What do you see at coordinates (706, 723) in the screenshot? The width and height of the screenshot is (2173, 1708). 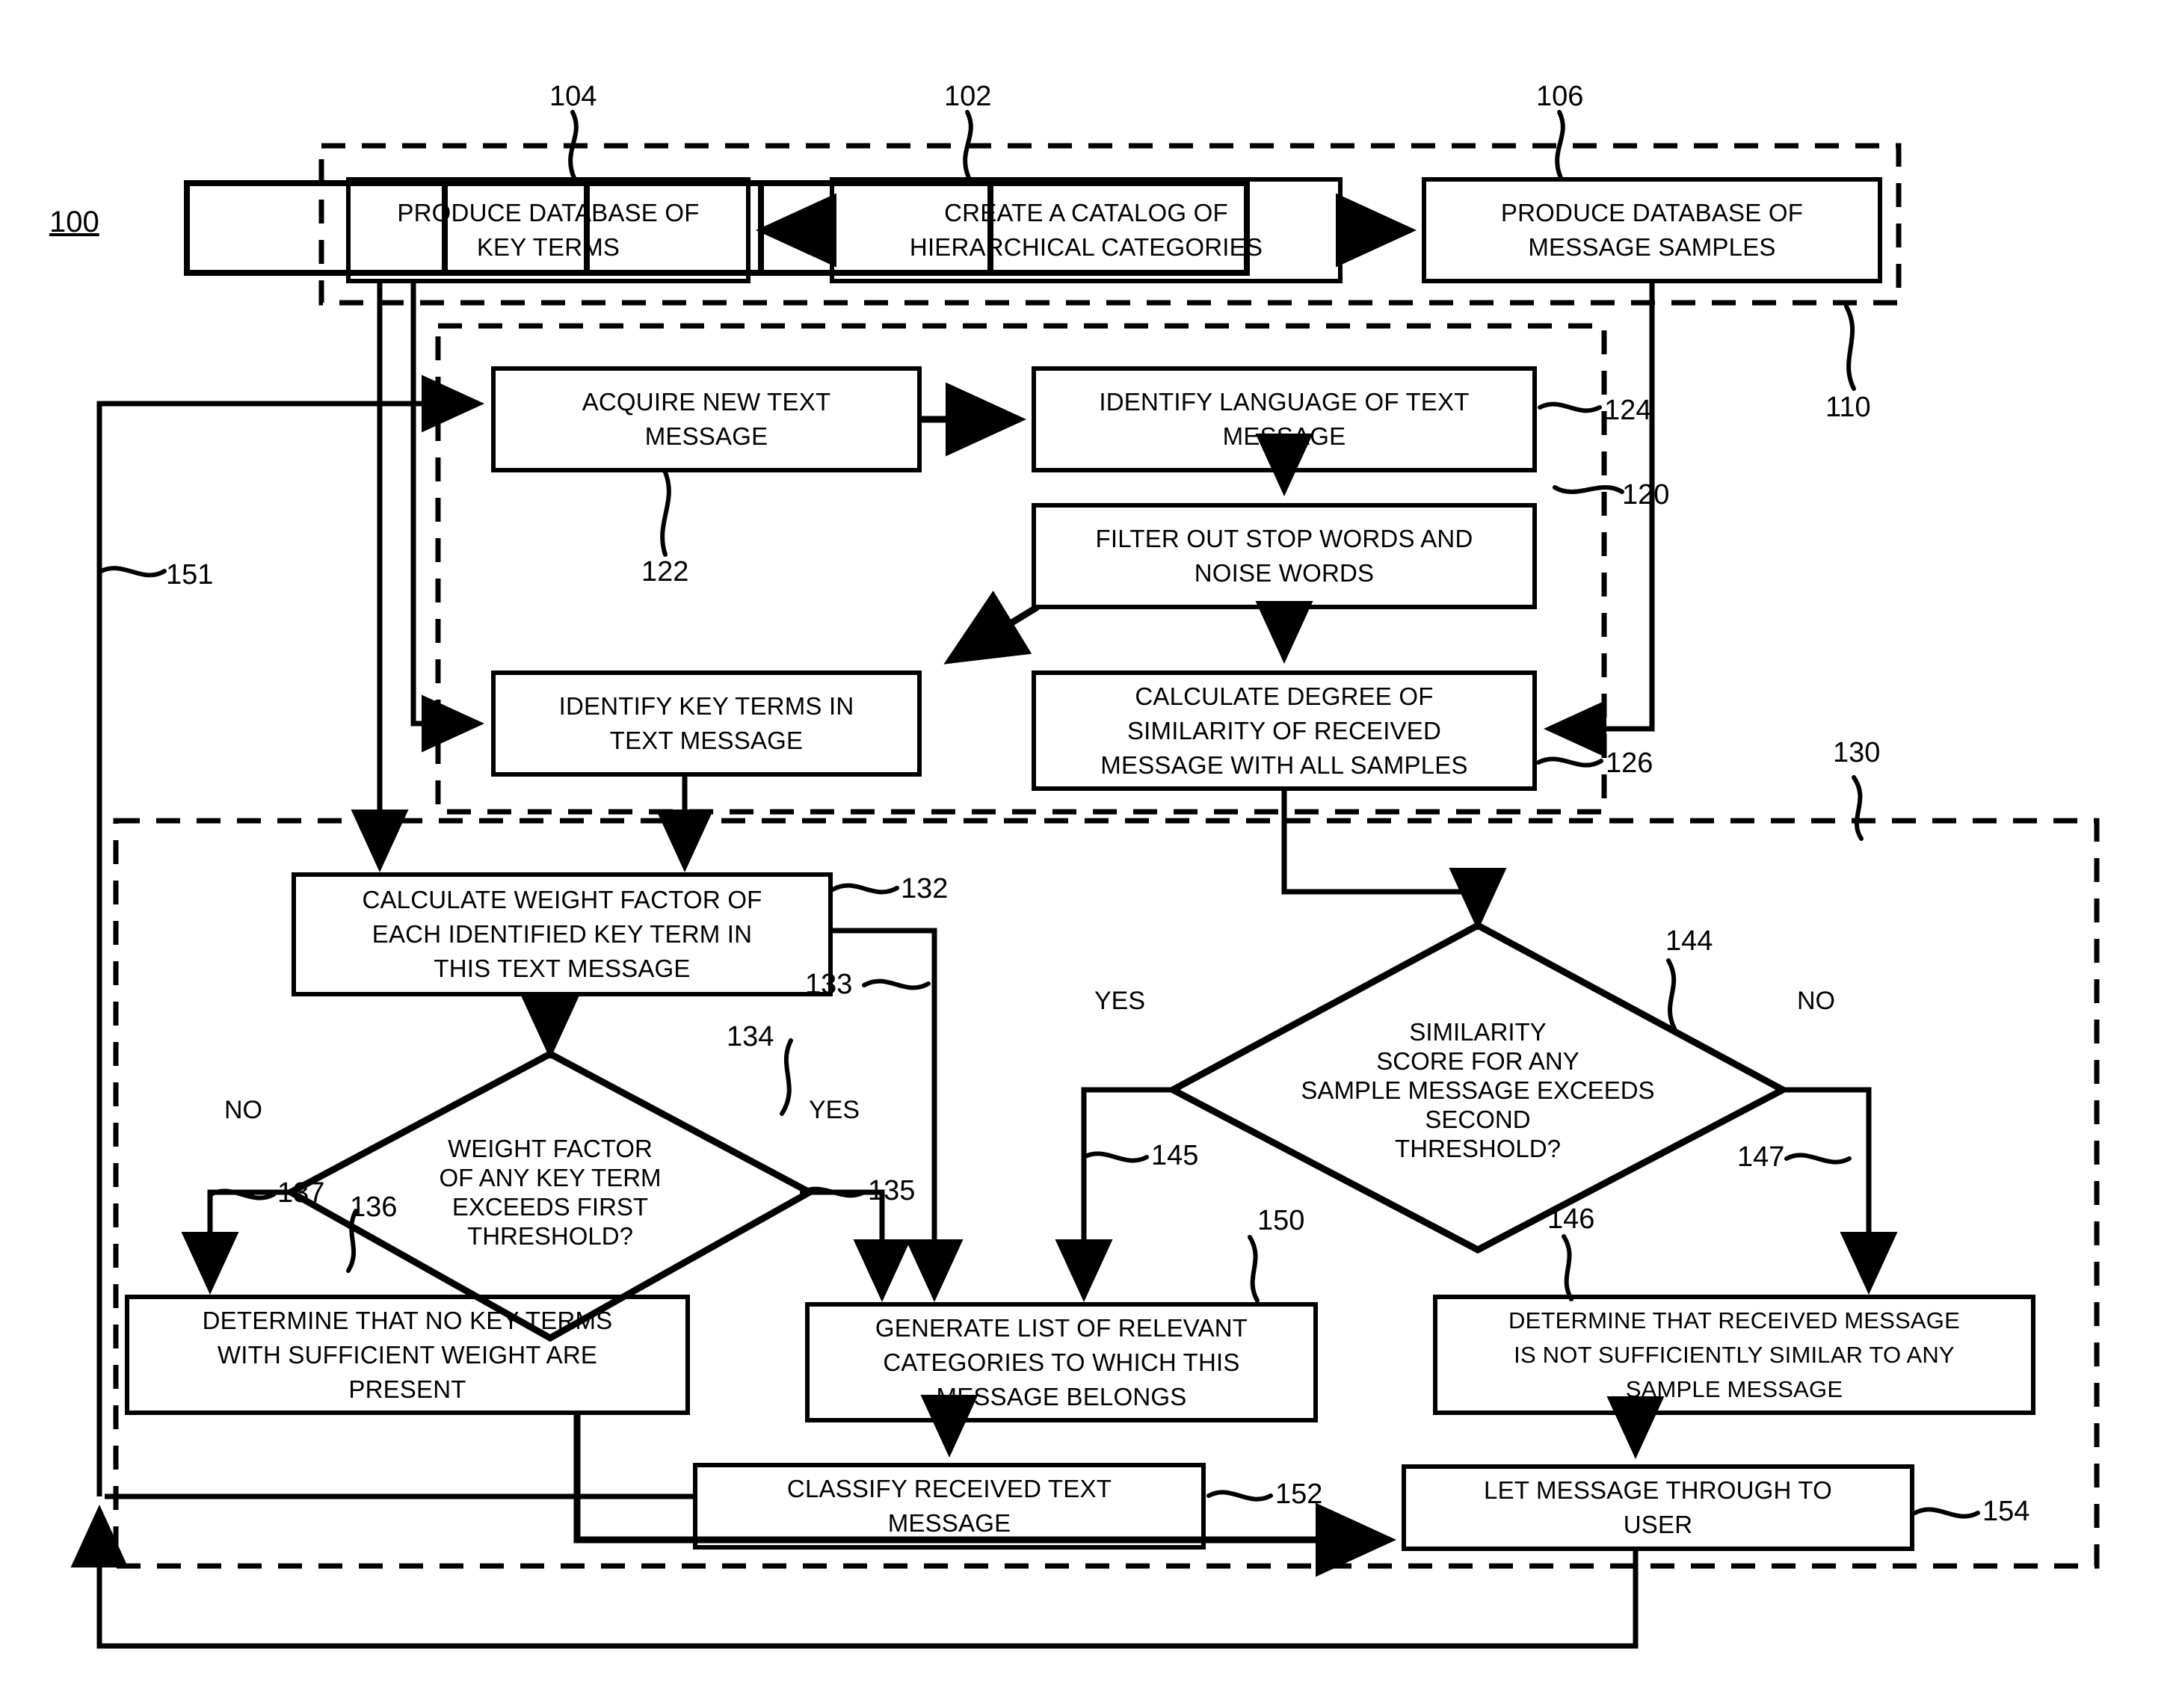 I see `shape-box-identify-key-terms` at bounding box center [706, 723].